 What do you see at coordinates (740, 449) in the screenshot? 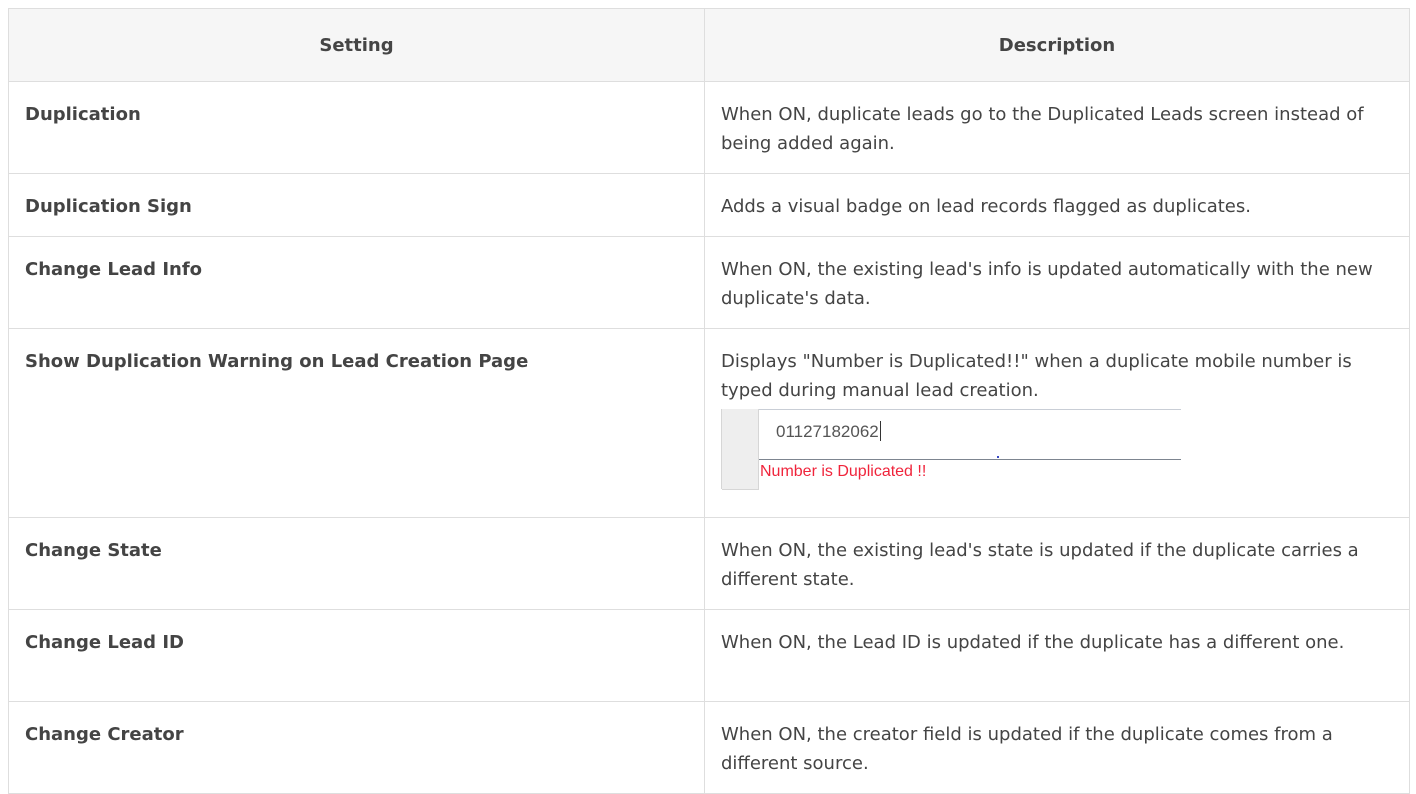
I see `example-sidebar-strip` at bounding box center [740, 449].